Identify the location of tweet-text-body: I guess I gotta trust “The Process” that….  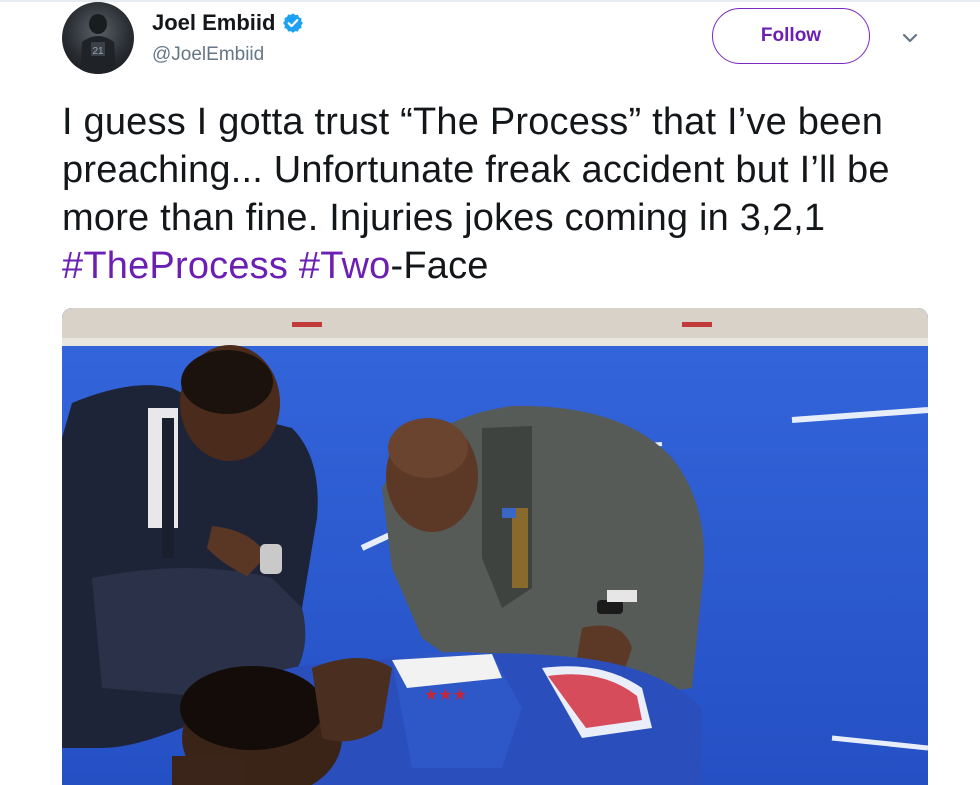
(476, 170).